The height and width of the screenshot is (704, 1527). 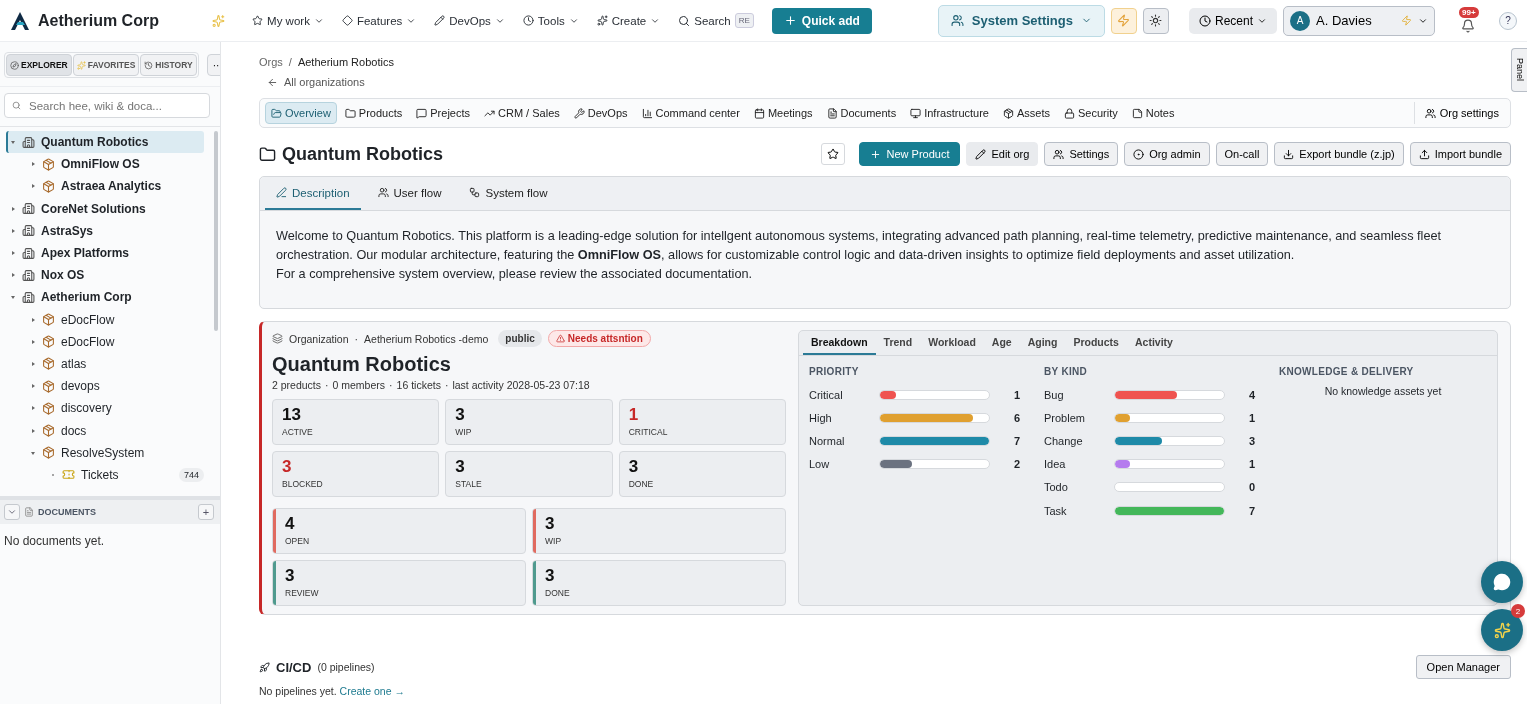 What do you see at coordinates (1026, 113) in the screenshot?
I see `section-tab: Assets` at bounding box center [1026, 113].